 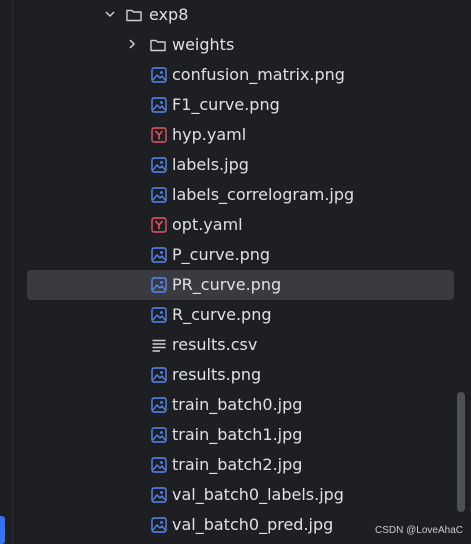 I want to click on tree-item-file: train_batch0.jpg, so click(x=240, y=405).